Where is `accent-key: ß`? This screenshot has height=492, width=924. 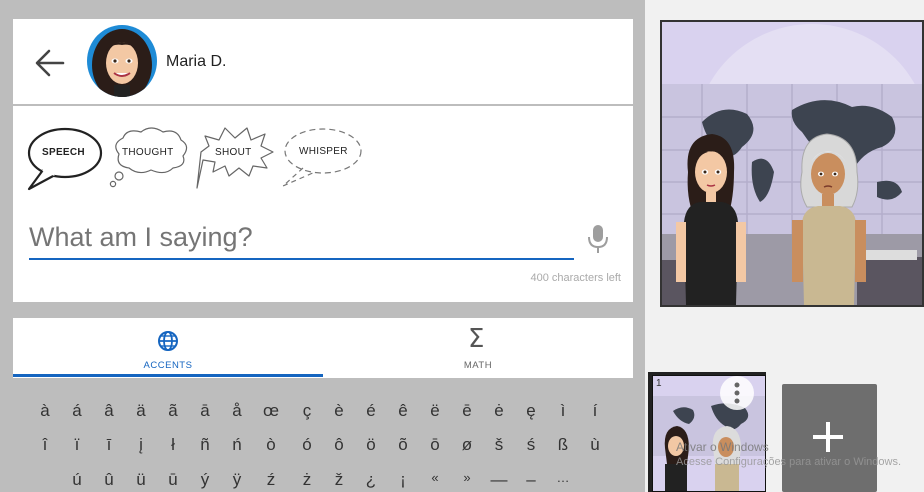
accent-key: ß is located at coordinates (563, 445).